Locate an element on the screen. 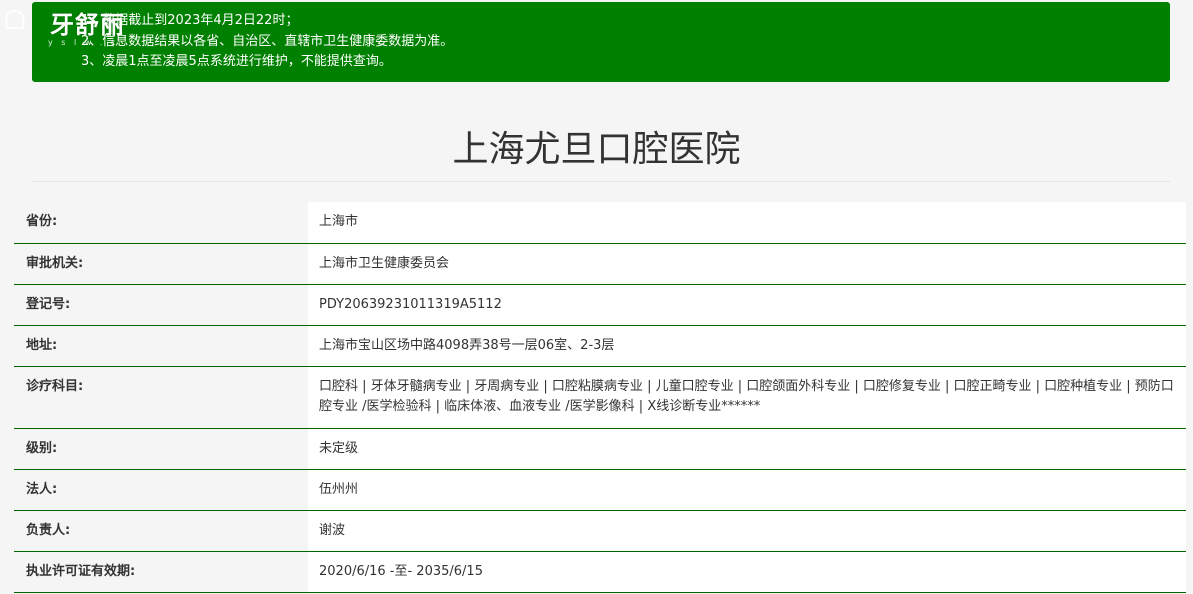  row-label-departments: 诊疗科目: is located at coordinates (161, 397).